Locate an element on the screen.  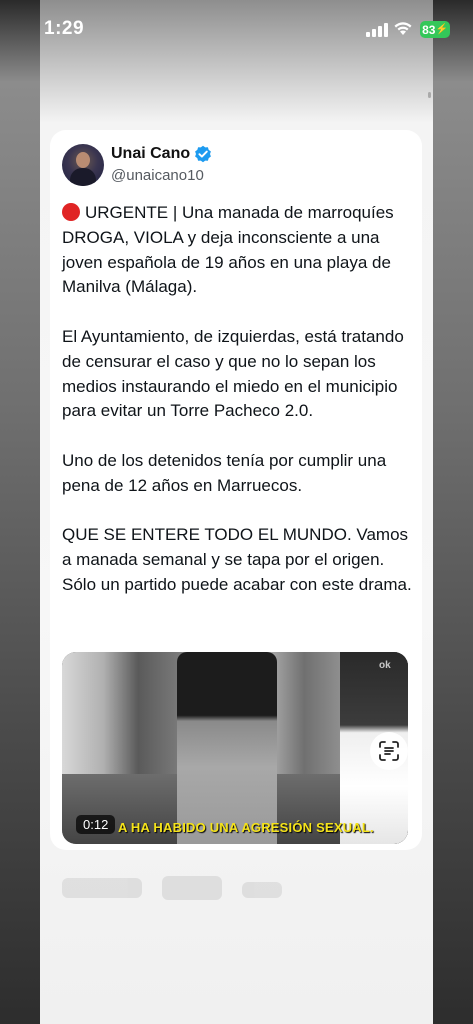
video-subtitle: A HA HABIDO UNA AGRESIÓN SEXUAL. is located at coordinates (246, 827).